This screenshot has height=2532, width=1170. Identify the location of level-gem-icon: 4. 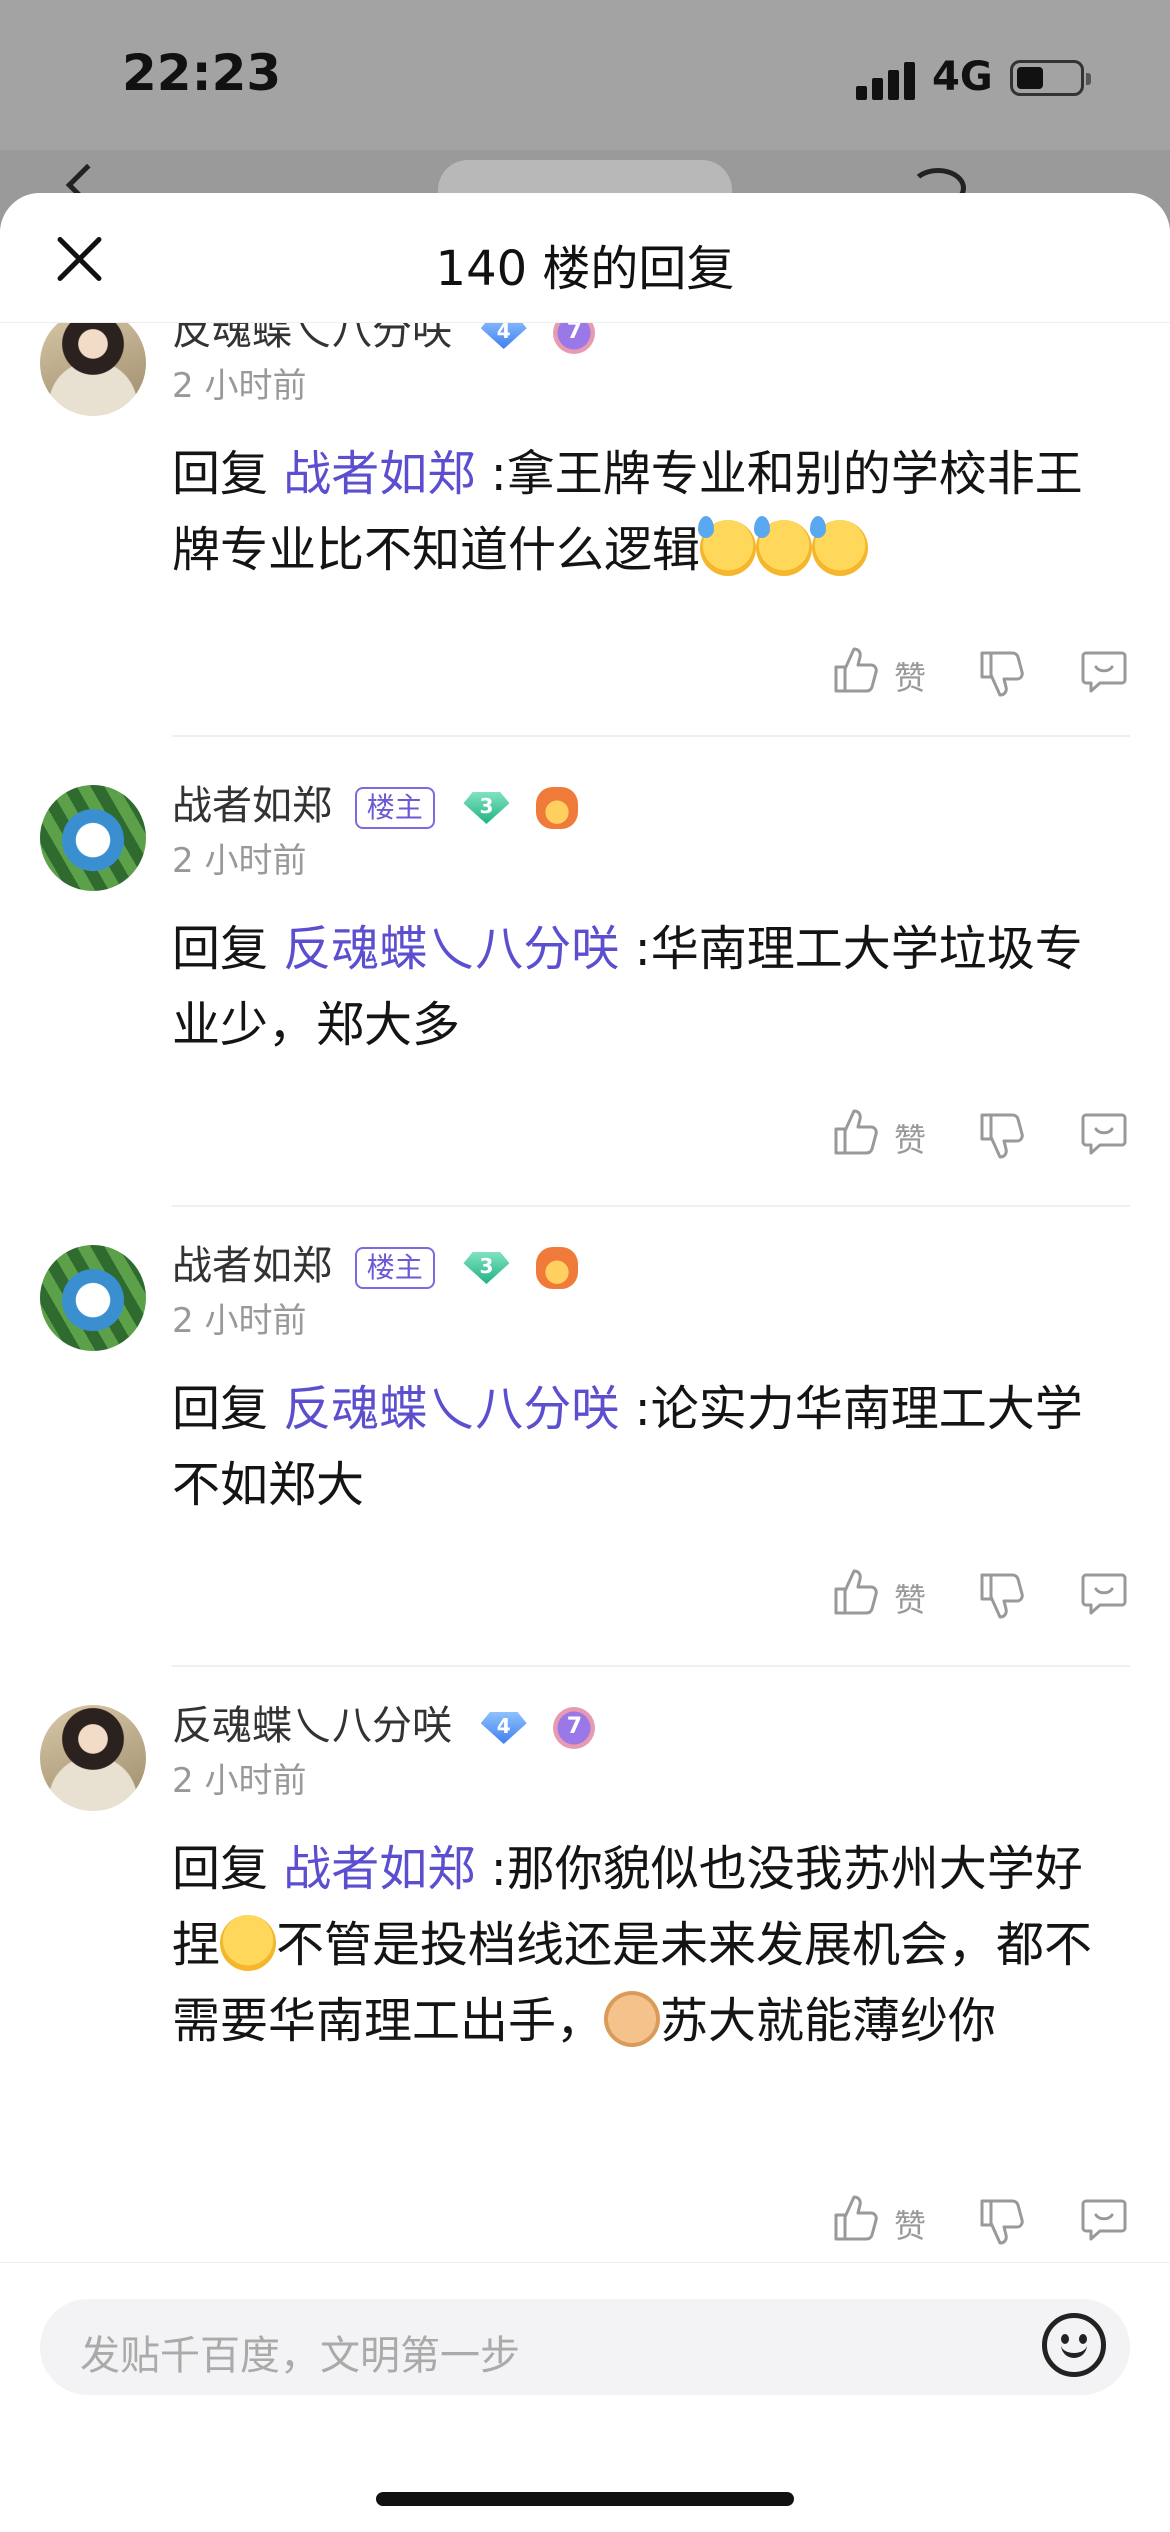
(504, 1728).